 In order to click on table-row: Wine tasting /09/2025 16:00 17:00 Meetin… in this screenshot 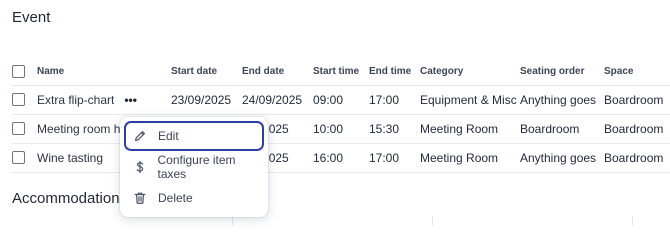, I will do `click(341, 158)`.